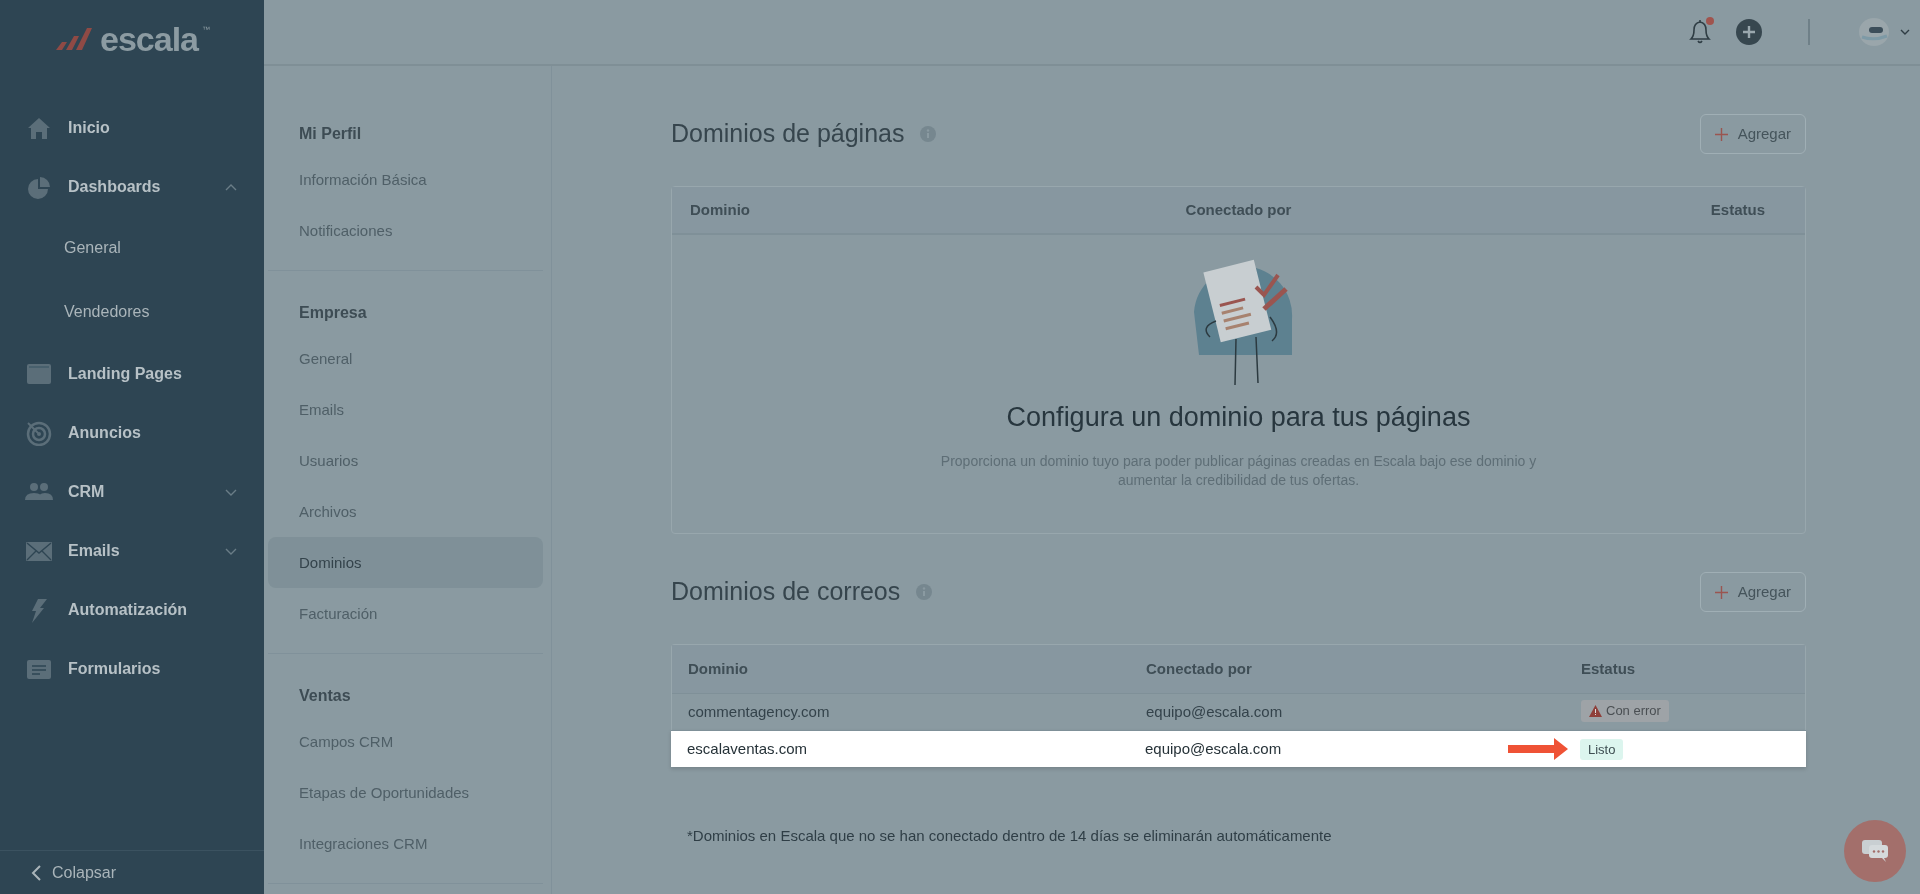 Image resolution: width=1920 pixels, height=894 pixels. I want to click on settings-nav-item: Notificaciones, so click(405, 230).